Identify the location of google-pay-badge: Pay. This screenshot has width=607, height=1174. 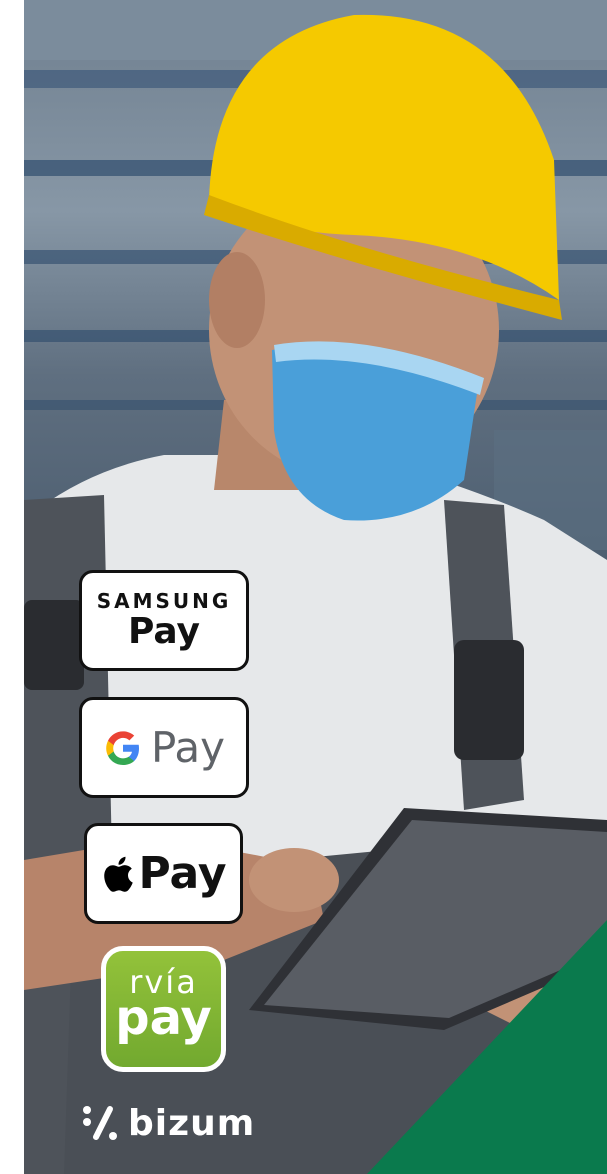
(164, 747).